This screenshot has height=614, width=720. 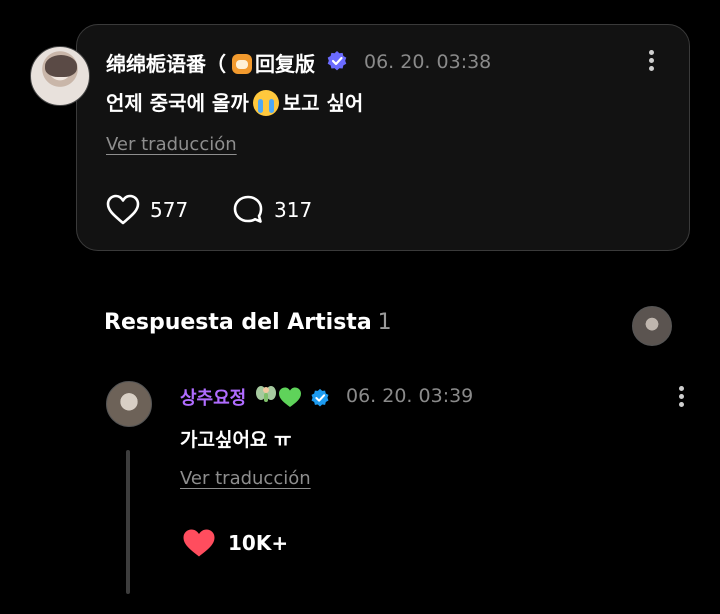 I want to click on commenter-tag: 回复版, so click(x=273, y=62).